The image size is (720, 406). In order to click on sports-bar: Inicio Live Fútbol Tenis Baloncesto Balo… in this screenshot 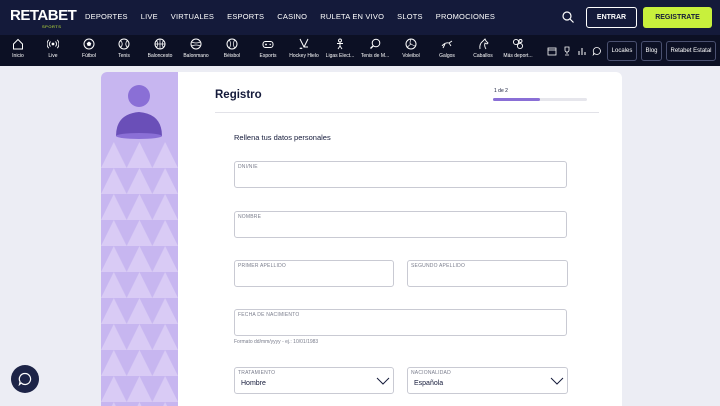, I will do `click(360, 50)`.